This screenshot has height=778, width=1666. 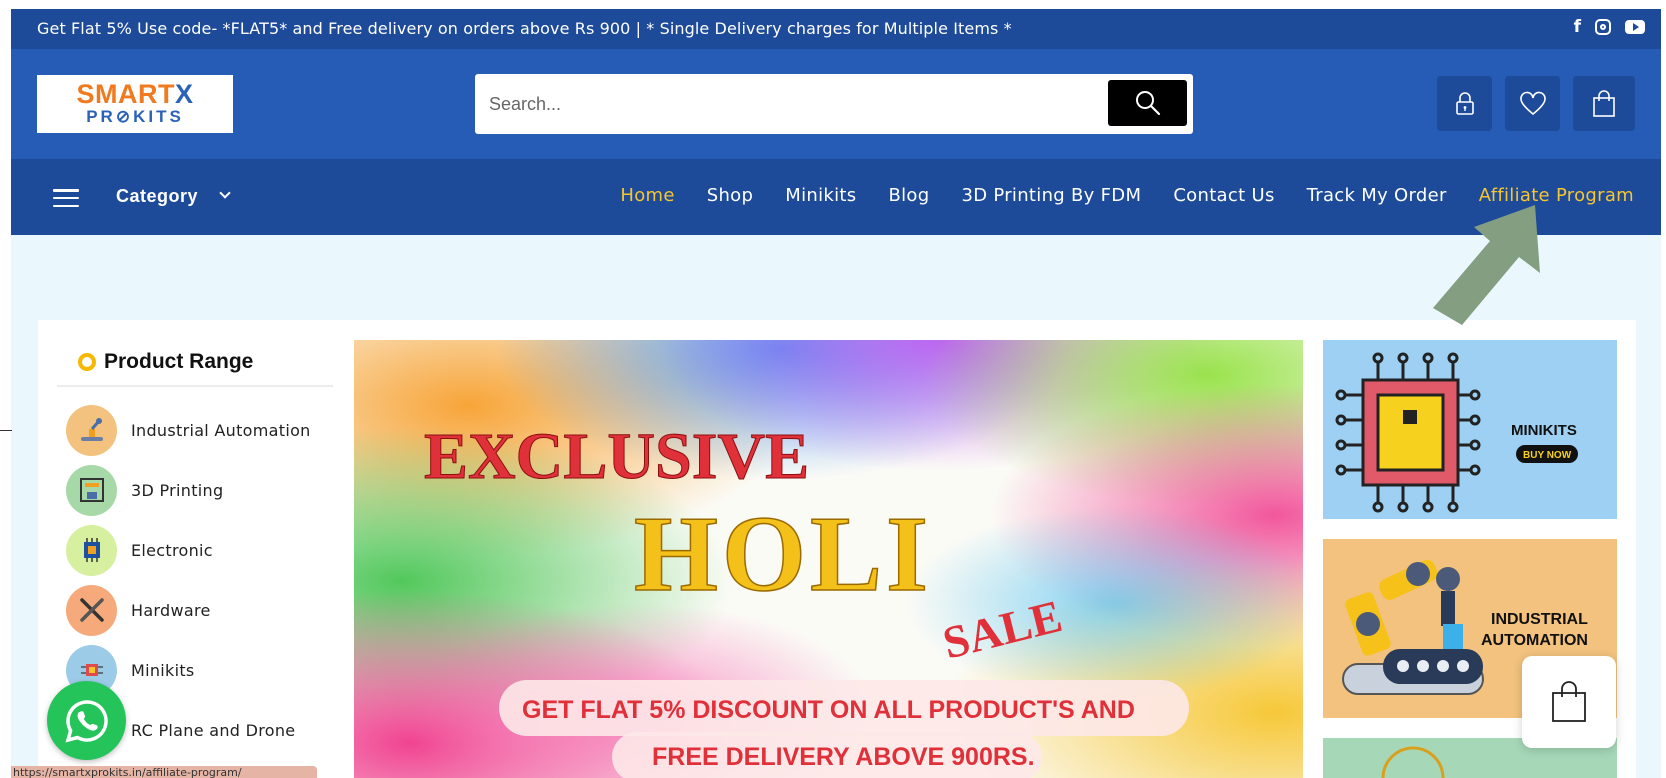 What do you see at coordinates (213, 730) in the screenshot?
I see `category-label: RC Plane and Drone` at bounding box center [213, 730].